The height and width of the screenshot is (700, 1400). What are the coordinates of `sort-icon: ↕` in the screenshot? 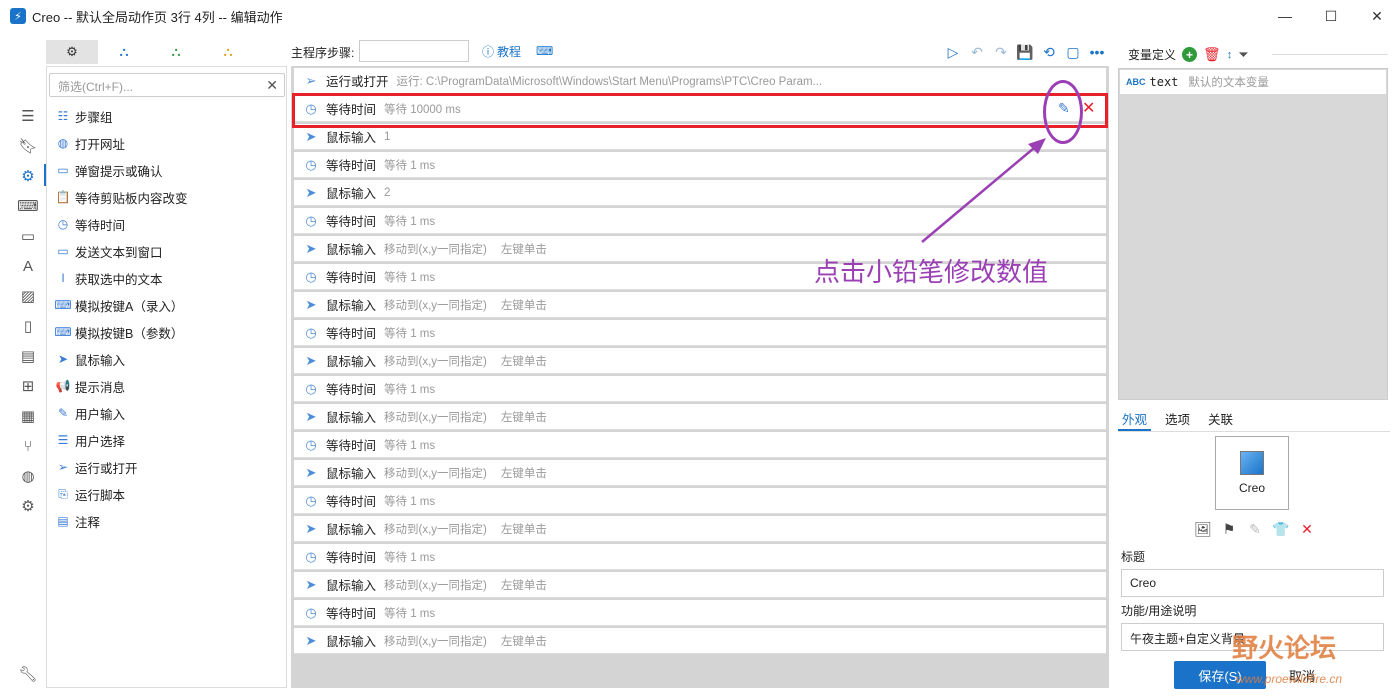 It's located at (1230, 55).